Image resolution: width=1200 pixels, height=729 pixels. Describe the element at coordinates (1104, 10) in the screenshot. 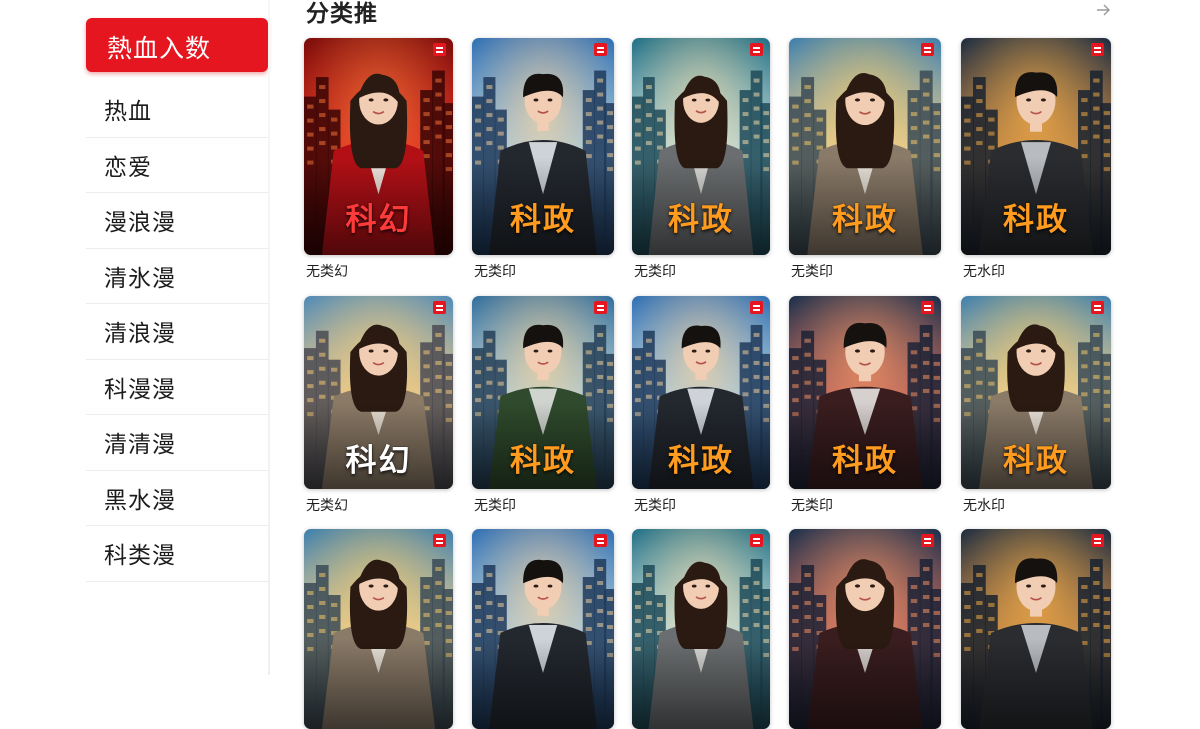

I see `arrow-right-icon` at that location.